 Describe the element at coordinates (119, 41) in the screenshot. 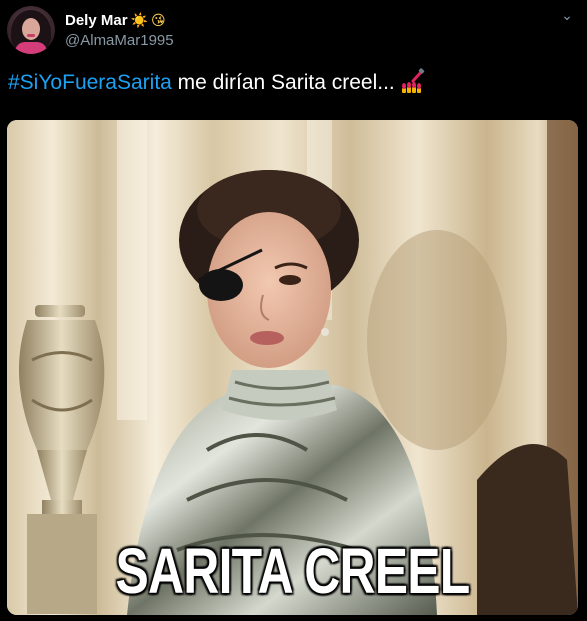

I see `author-handle: @AlmaMar1995` at that location.